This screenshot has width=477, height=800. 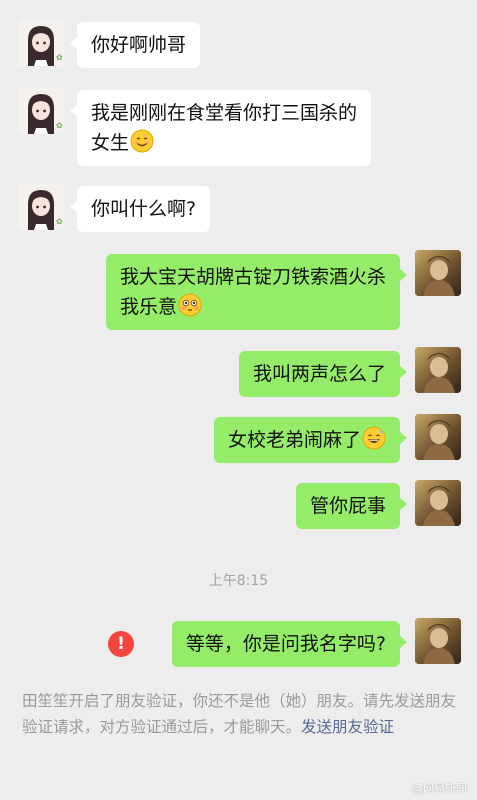 I want to click on sweat-smile-emoji-icon, so click(x=374, y=438).